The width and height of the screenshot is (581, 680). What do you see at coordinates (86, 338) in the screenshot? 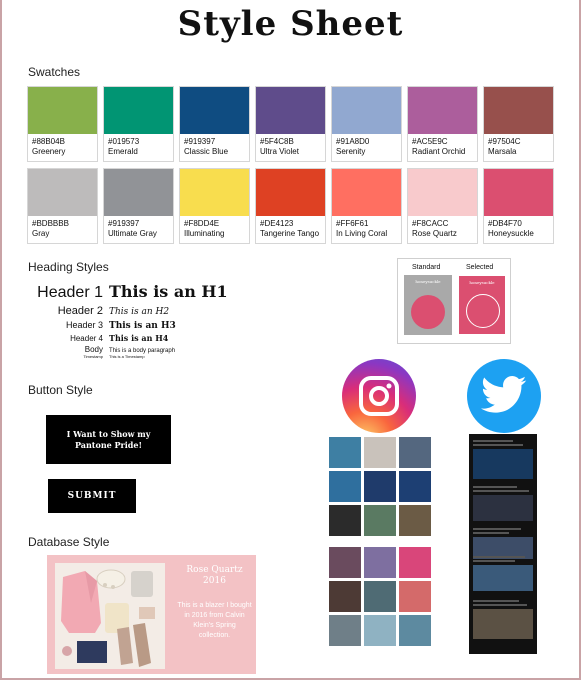
I see `heading-label: Header 4` at bounding box center [86, 338].